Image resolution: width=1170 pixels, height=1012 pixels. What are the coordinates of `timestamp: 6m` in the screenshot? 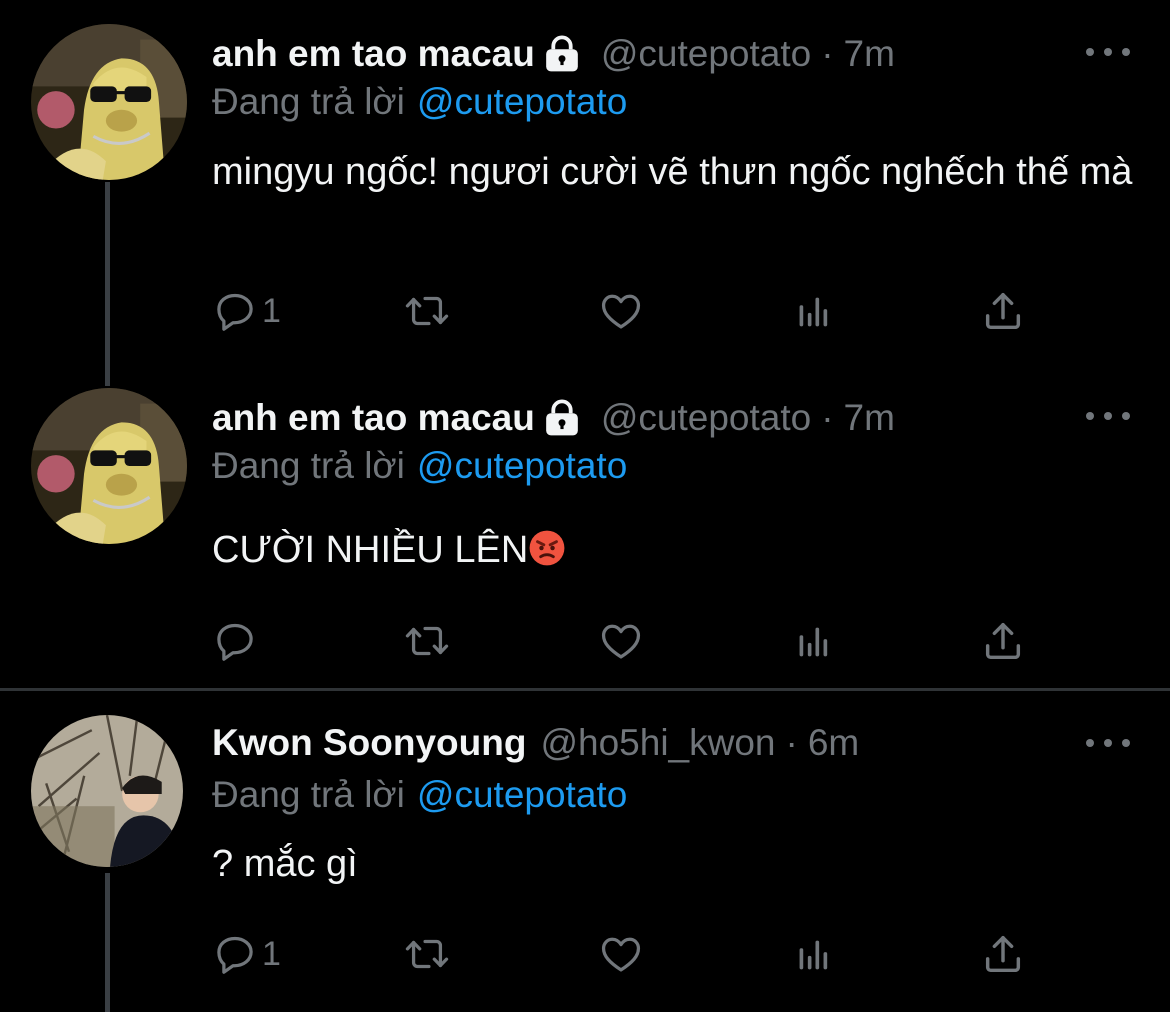 It's located at (833, 743).